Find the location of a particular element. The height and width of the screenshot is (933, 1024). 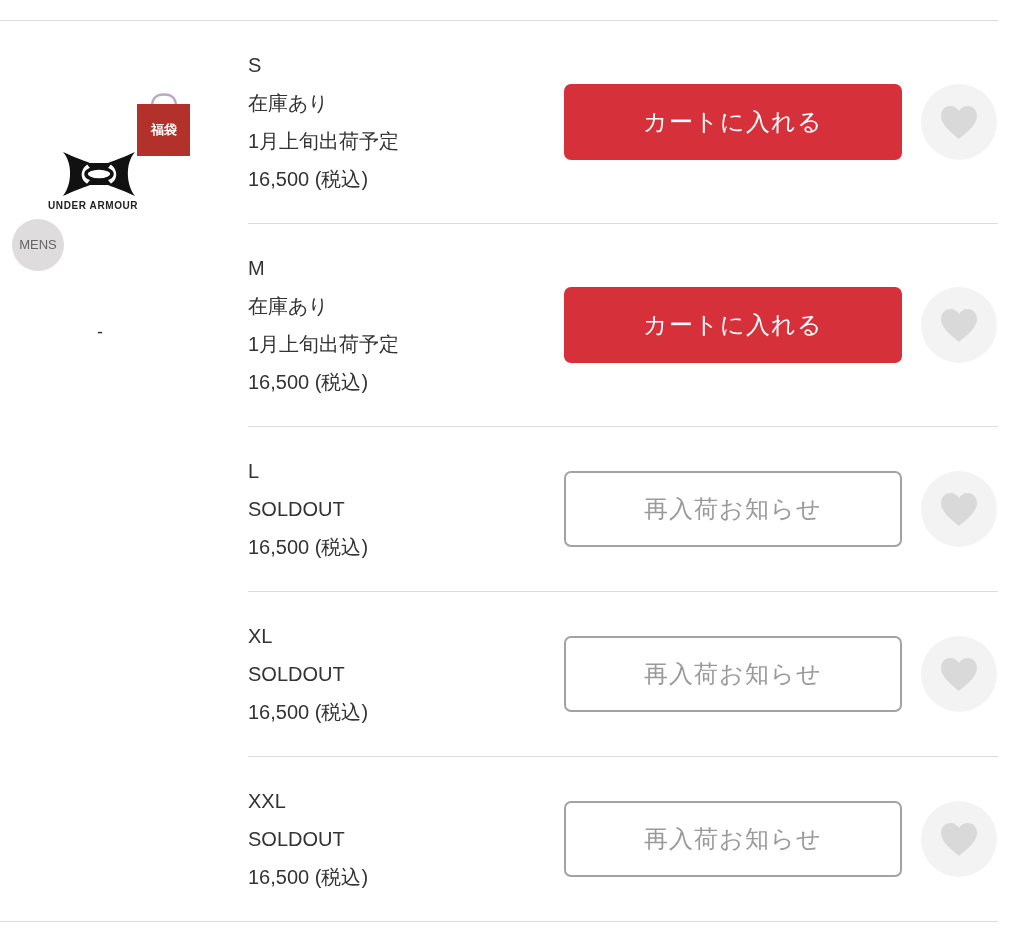

brand-name: UNDER ARMOUR is located at coordinates (93, 206).